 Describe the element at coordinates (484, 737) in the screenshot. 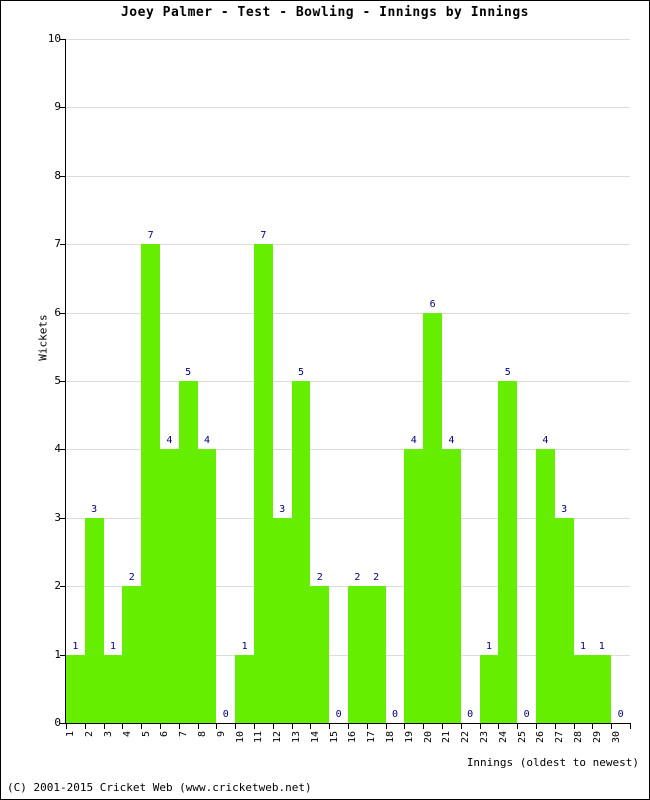

I see `x-axis-tick-label: 23` at that location.